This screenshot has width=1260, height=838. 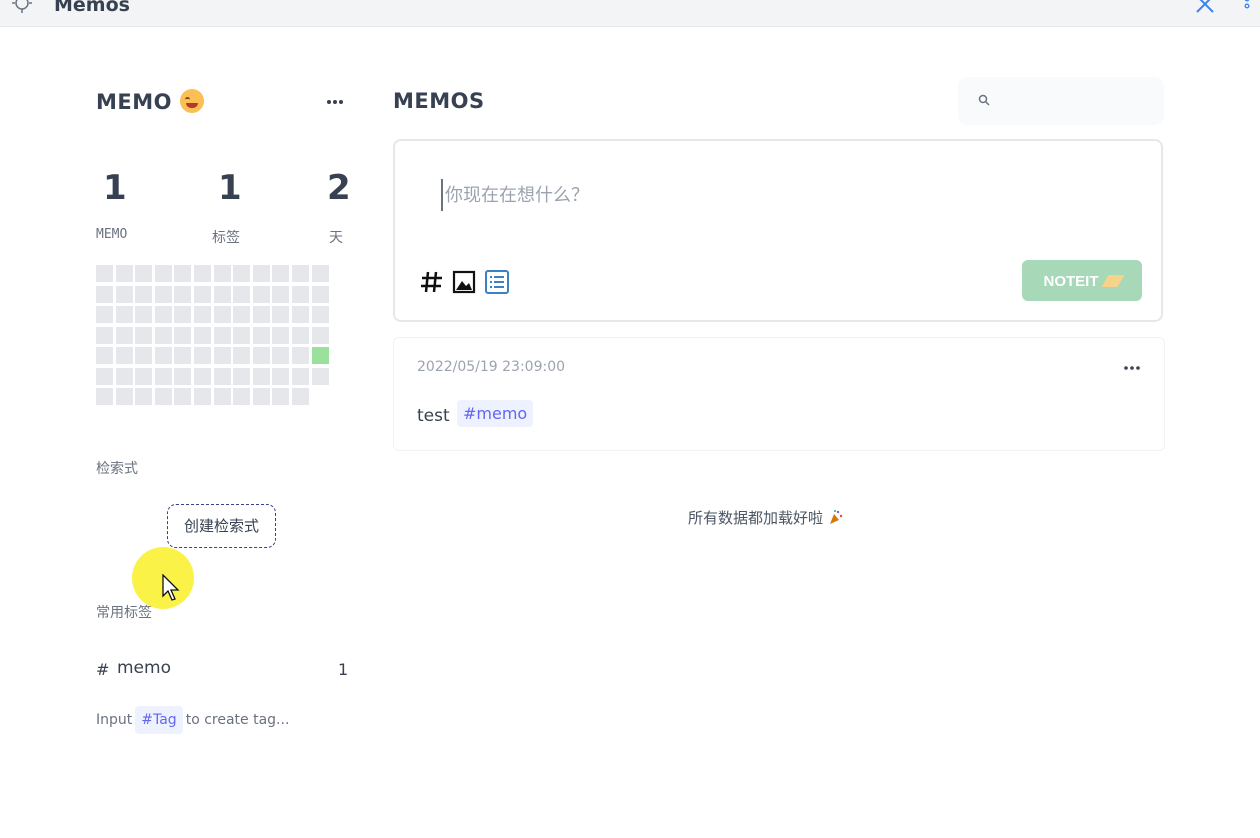 I want to click on more-icon, so click(x=335, y=102).